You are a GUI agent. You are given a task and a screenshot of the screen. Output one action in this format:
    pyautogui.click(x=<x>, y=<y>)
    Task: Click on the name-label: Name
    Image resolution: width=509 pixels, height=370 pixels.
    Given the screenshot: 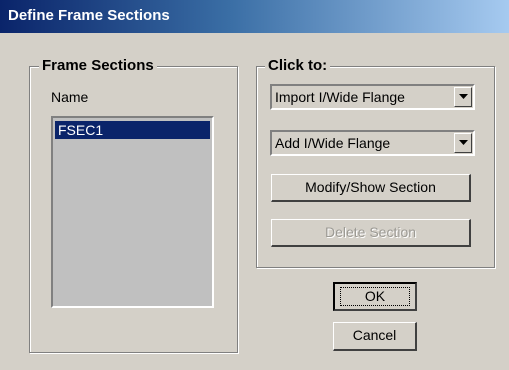 What is the action you would take?
    pyautogui.click(x=70, y=97)
    